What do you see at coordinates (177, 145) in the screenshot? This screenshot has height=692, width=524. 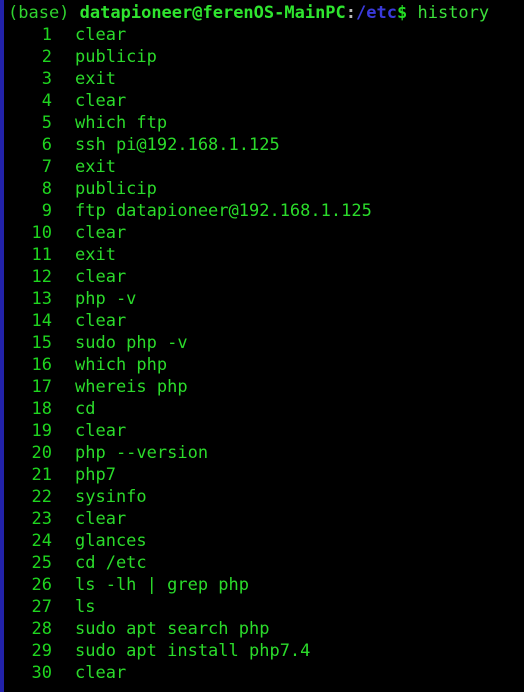 I see `history-row-command: ssh pi@192.168.1.125` at bounding box center [177, 145].